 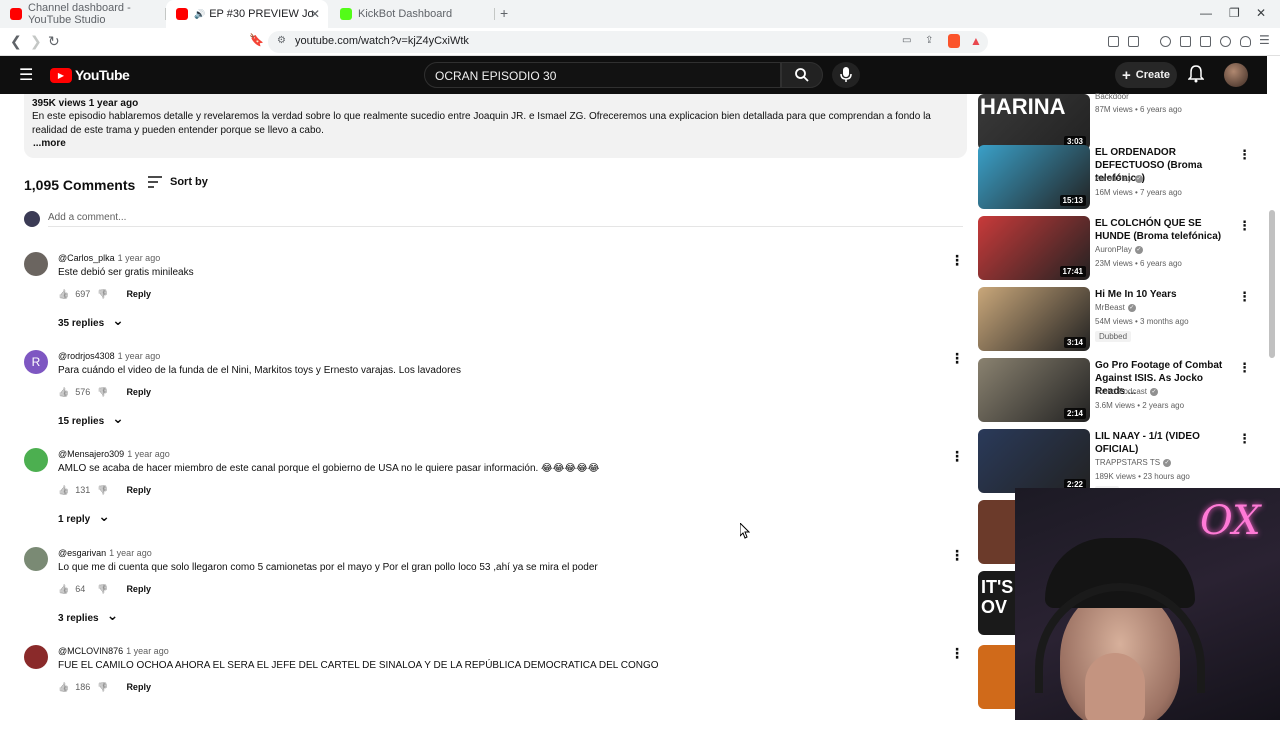 What do you see at coordinates (1205, 41) in the screenshot?
I see `wallet-icon` at bounding box center [1205, 41].